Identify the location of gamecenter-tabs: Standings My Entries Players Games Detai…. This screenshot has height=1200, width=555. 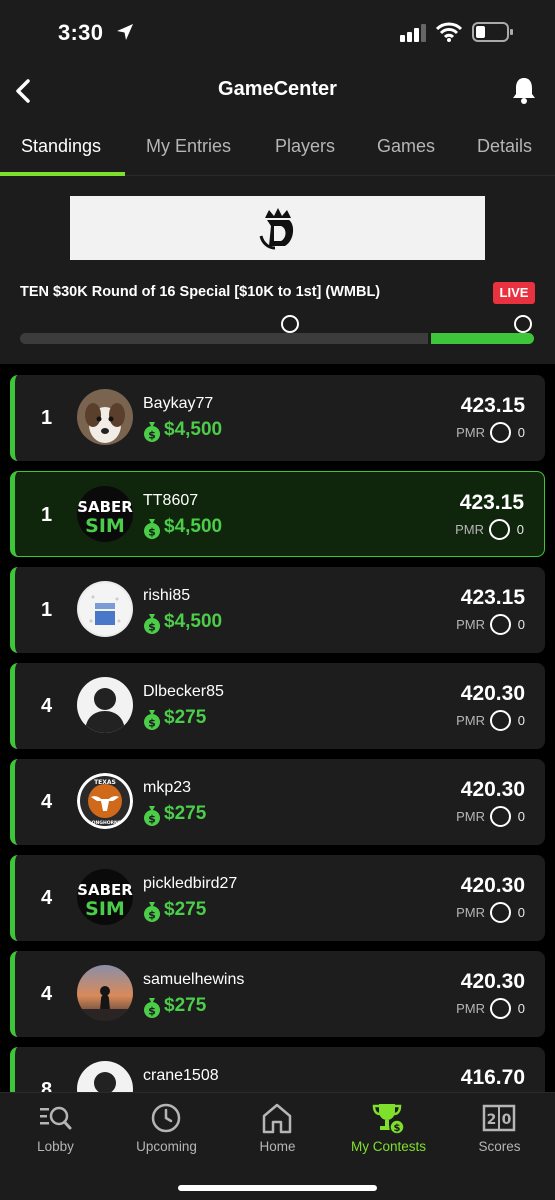
(277, 147).